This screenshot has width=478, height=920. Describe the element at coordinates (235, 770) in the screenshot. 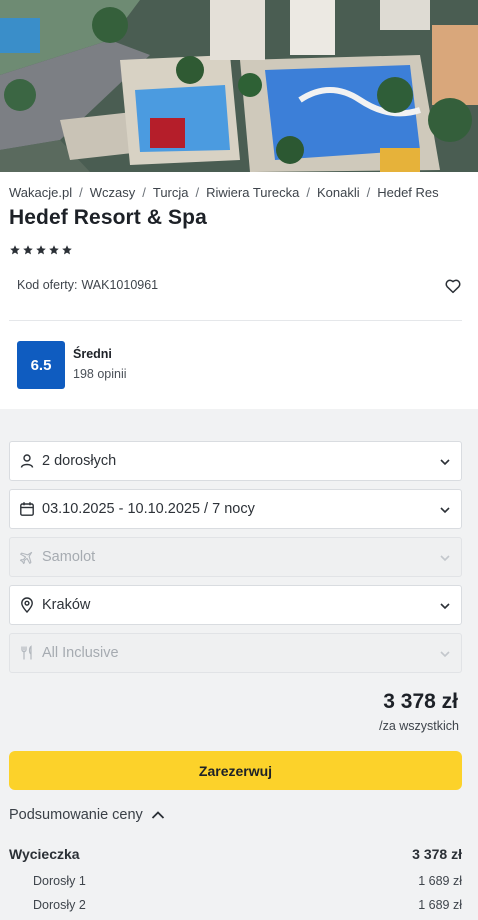

I see `book-button: Zarezerwuj` at that location.